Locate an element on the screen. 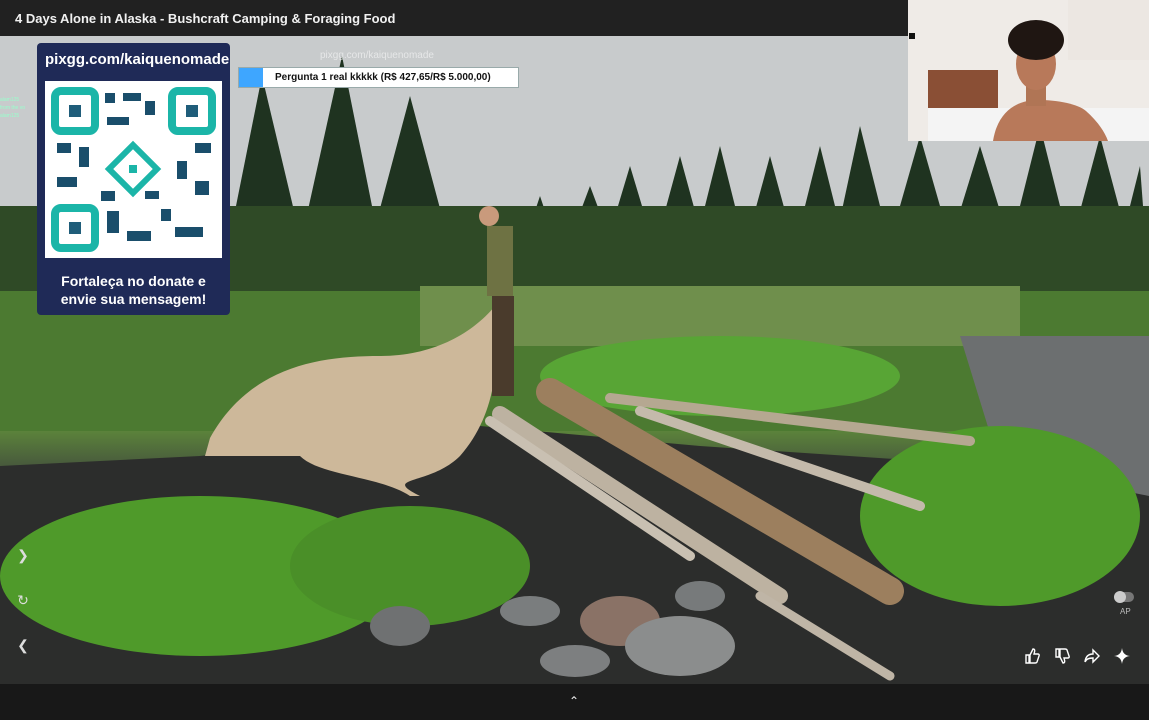 This screenshot has width=1149, height=720. chat-overlay: alam125 from the vo alam125 is located at coordinates (19, 118).